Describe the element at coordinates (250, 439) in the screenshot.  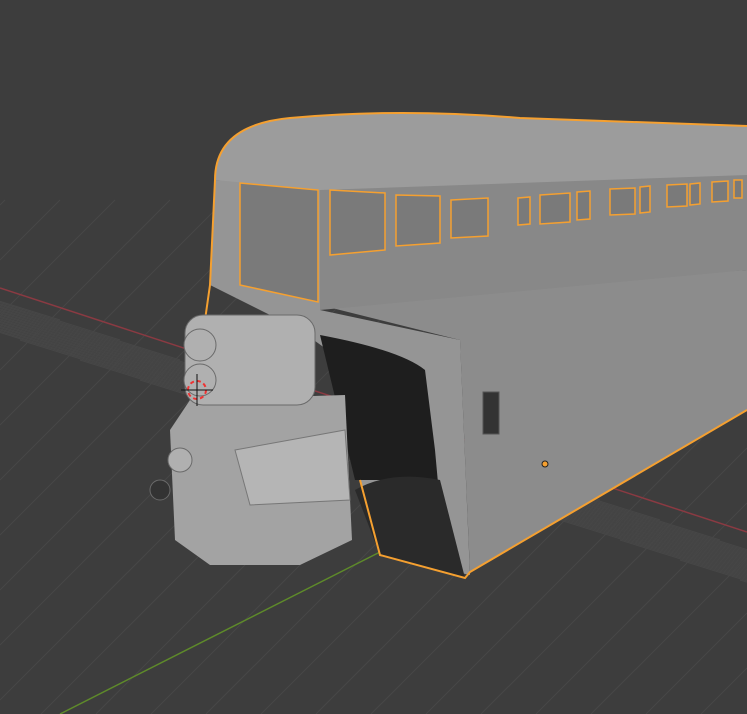
I see `engine-model` at that location.